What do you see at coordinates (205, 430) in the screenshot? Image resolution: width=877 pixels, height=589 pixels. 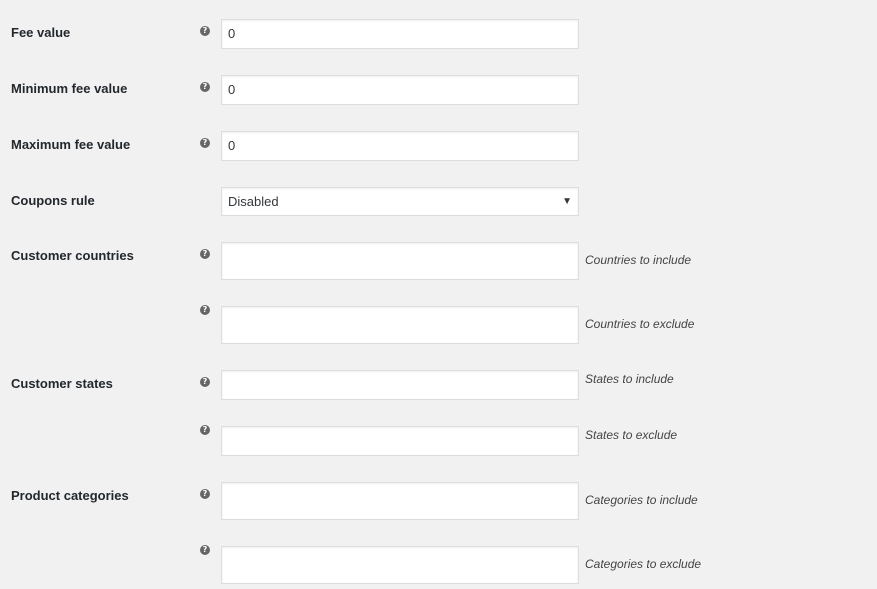 I see `states-exclude-help-icon: ?` at bounding box center [205, 430].